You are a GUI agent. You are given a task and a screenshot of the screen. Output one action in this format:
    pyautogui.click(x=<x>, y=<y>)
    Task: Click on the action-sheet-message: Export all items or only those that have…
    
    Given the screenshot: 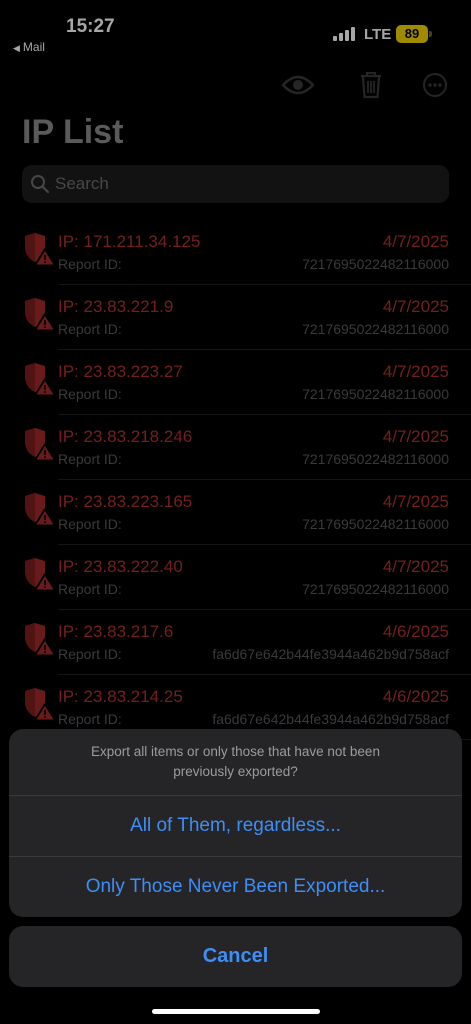 What is the action you would take?
    pyautogui.click(x=235, y=761)
    